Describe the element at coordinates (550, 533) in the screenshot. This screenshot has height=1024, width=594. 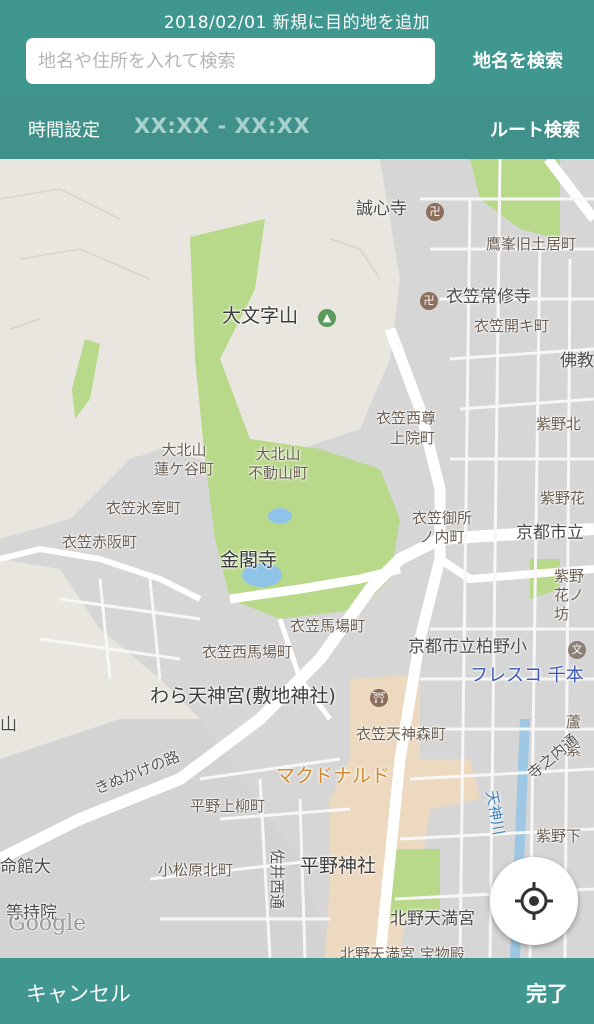
I see `map-label: 京都市立` at that location.